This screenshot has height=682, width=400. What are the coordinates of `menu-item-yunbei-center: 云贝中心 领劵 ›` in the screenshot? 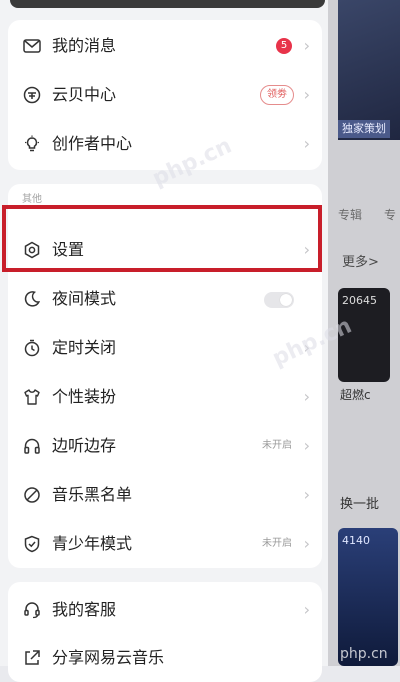 It's located at (165, 95).